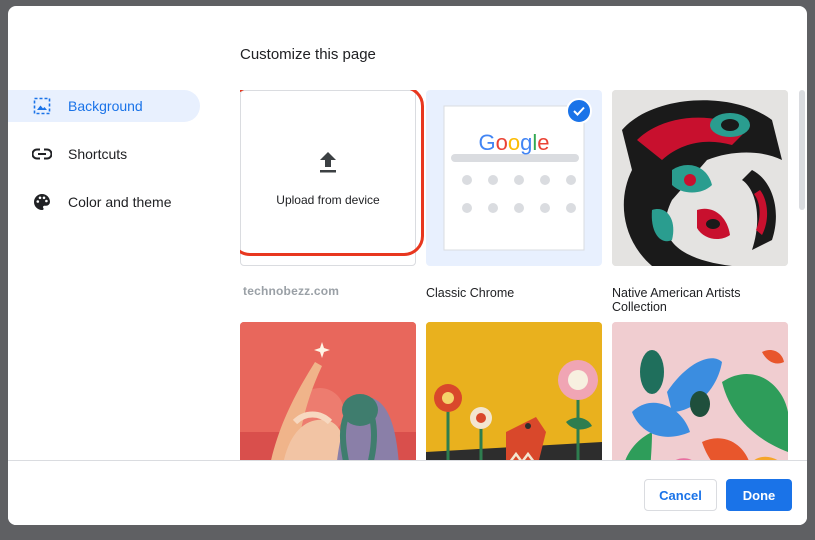  Describe the element at coordinates (291, 291) in the screenshot. I see `watermark: technobezz.com` at that location.